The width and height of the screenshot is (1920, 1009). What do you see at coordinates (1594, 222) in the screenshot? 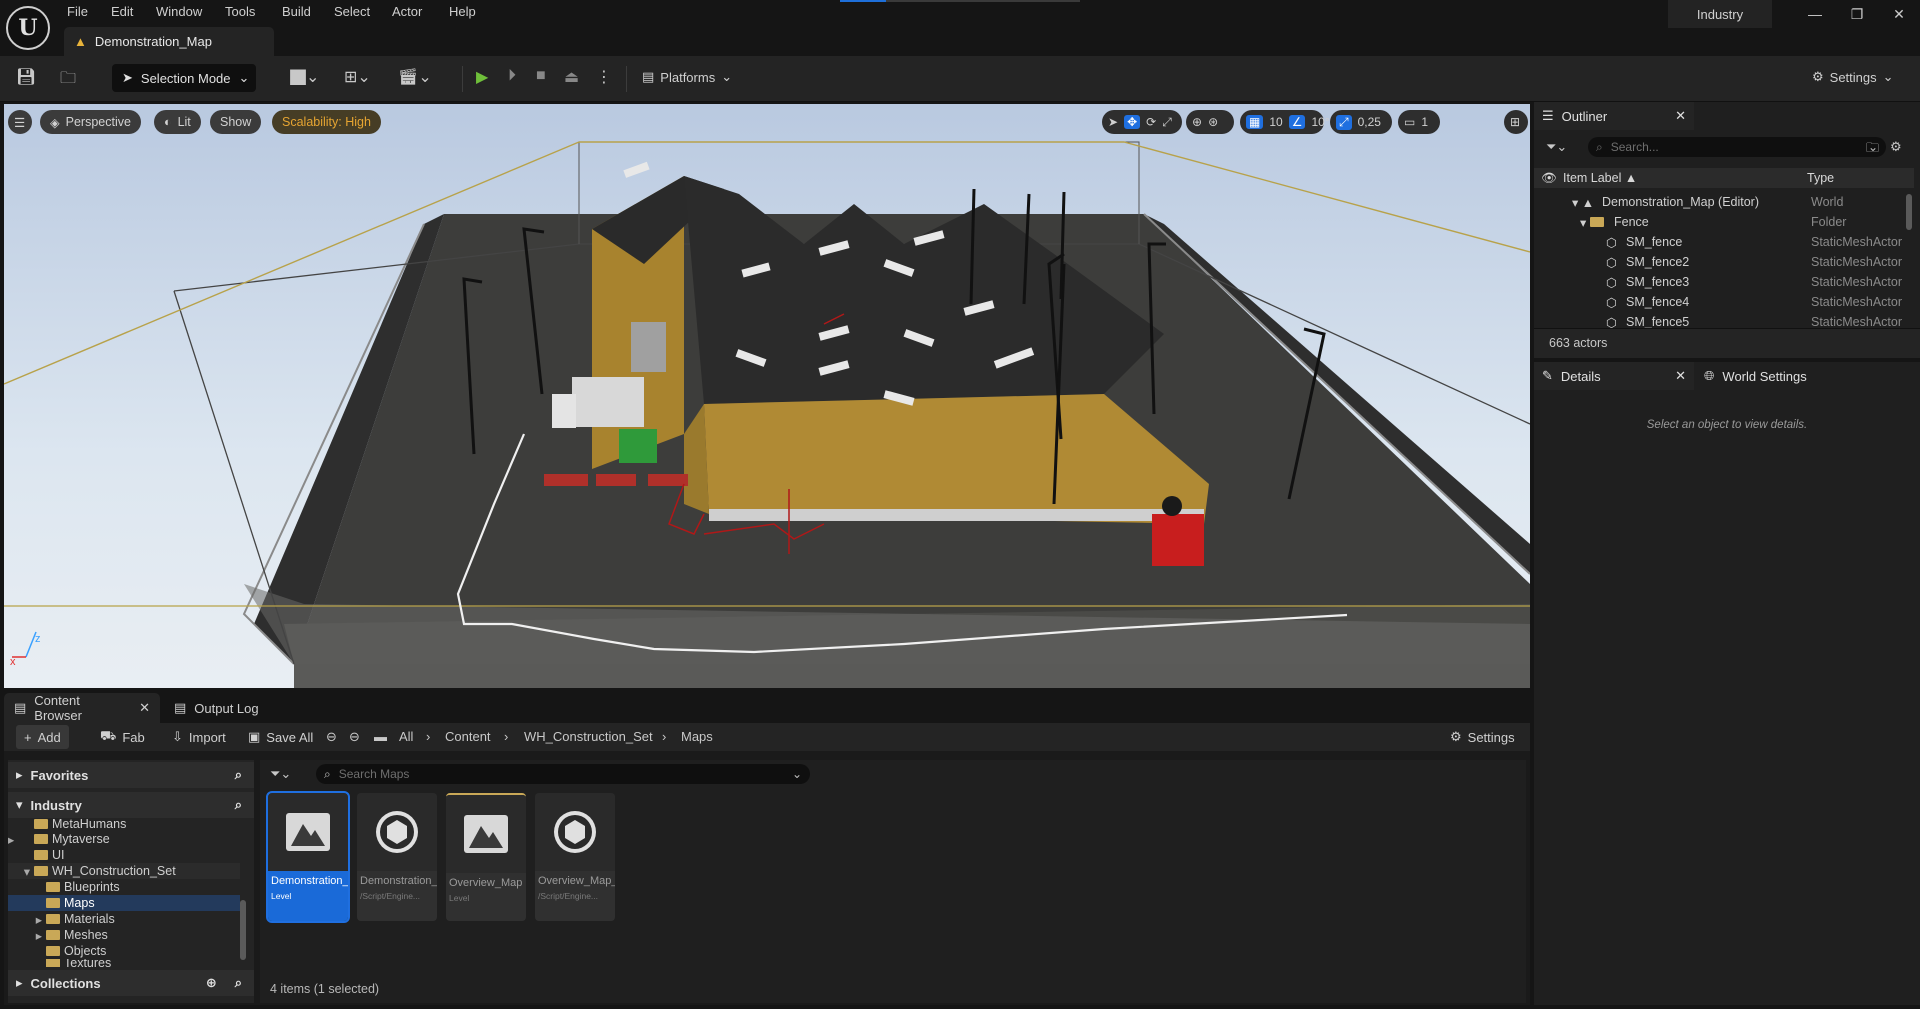
I see `folder-icon: ▾` at bounding box center [1594, 222].